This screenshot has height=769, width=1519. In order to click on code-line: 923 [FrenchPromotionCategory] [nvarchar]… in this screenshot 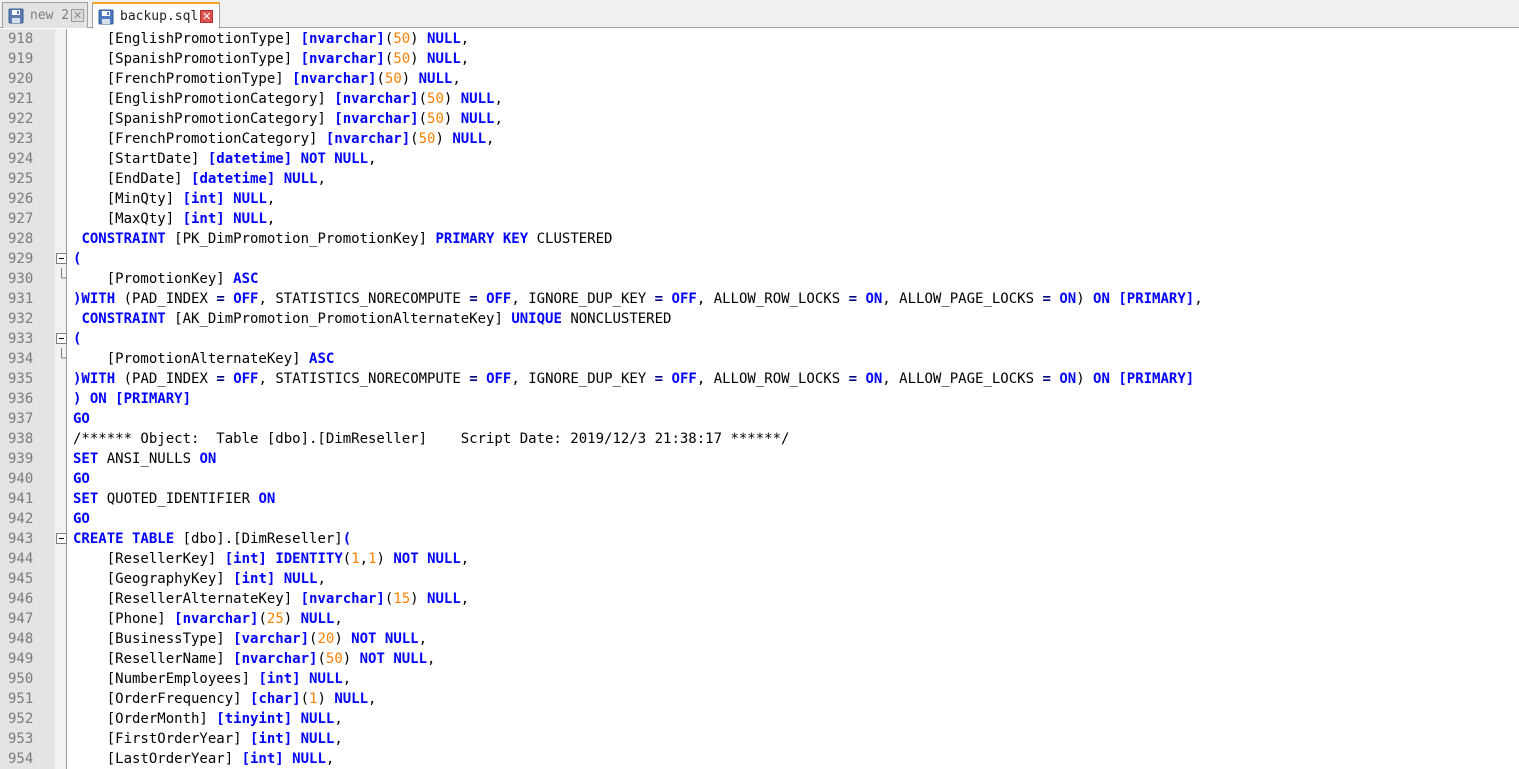, I will do `click(759, 139)`.